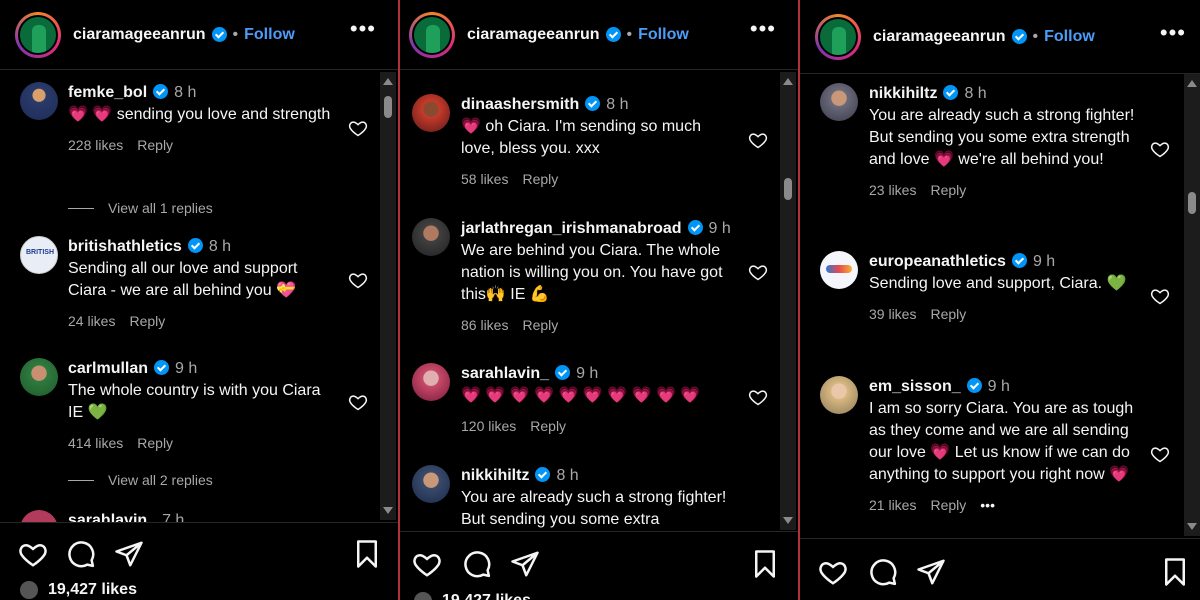  I want to click on comment-text: The whole country is with you Ciara IE 💚, so click(194, 401).